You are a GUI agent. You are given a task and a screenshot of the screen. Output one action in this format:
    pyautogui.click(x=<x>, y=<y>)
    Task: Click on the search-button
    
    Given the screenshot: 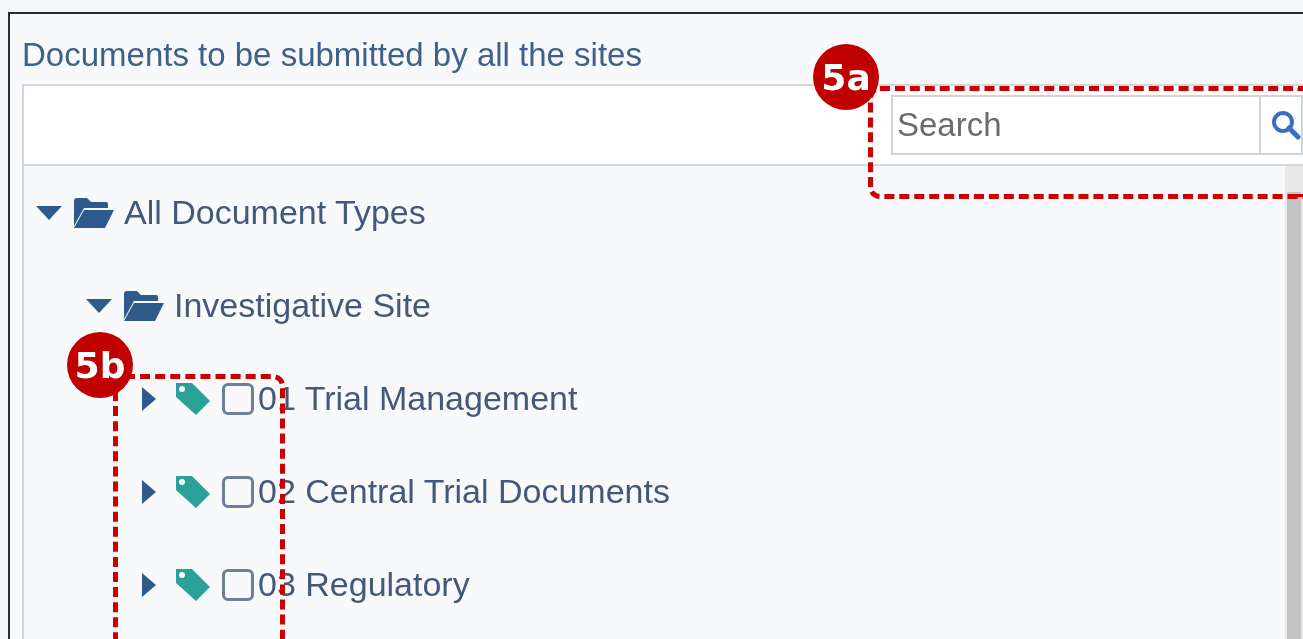 What is the action you would take?
    pyautogui.click(x=1281, y=125)
    